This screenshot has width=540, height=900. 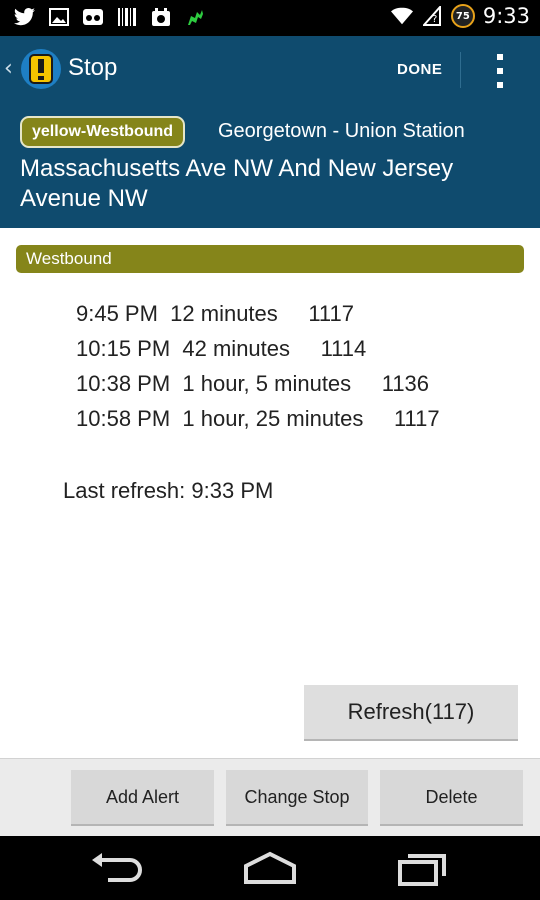 What do you see at coordinates (161, 17) in the screenshot?
I see `calendar-icon` at bounding box center [161, 17].